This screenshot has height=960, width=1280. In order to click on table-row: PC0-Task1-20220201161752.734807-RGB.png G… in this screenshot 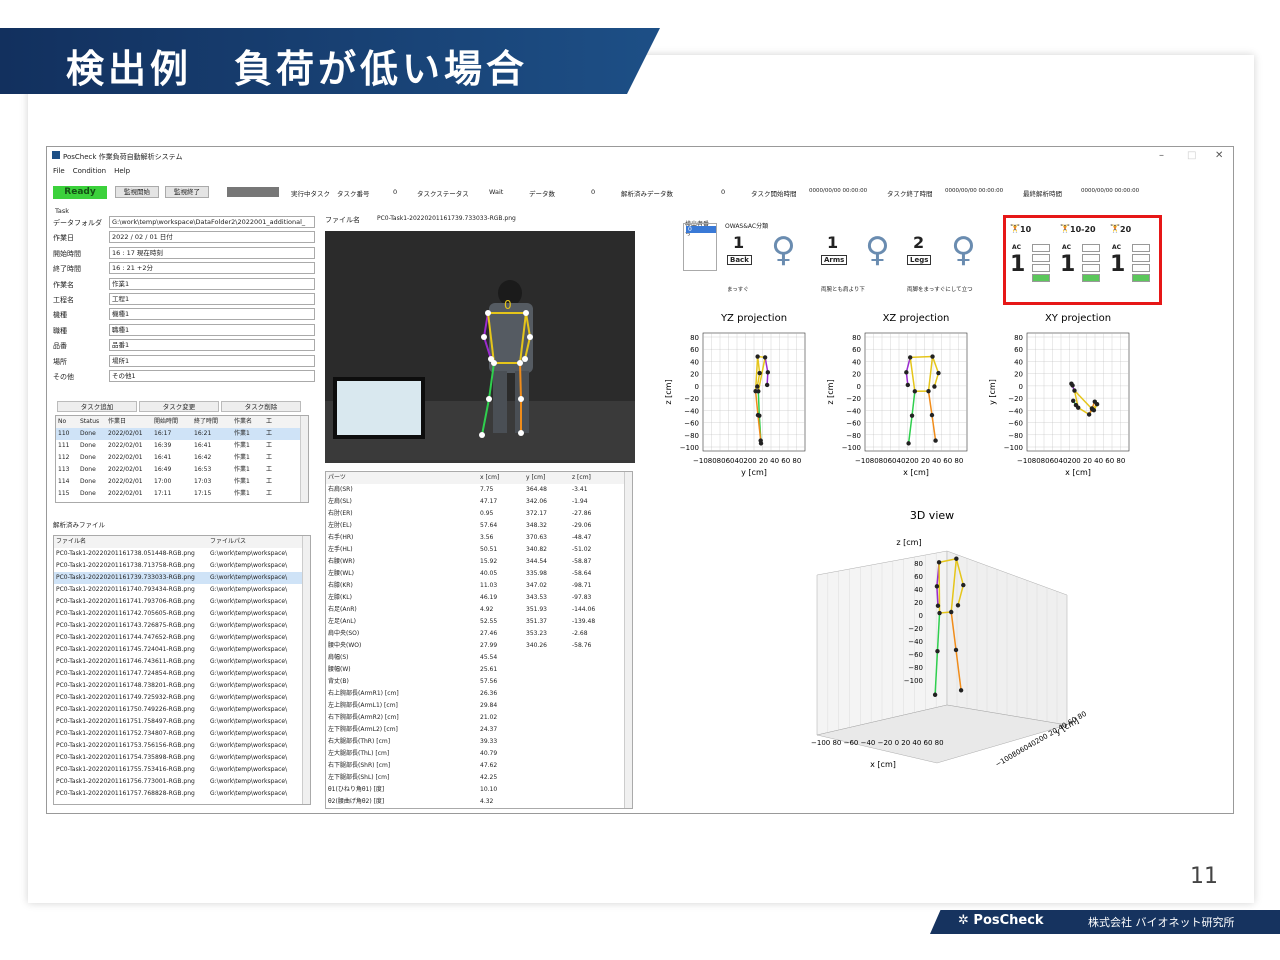, I will do `click(182, 734)`.